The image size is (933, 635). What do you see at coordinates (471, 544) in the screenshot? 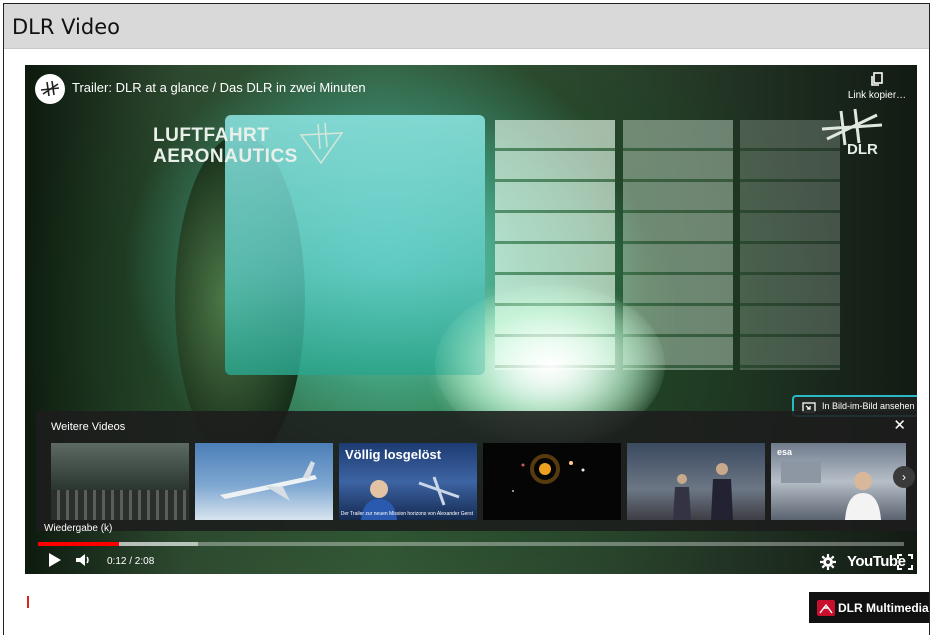
I see `progress-bar` at bounding box center [471, 544].